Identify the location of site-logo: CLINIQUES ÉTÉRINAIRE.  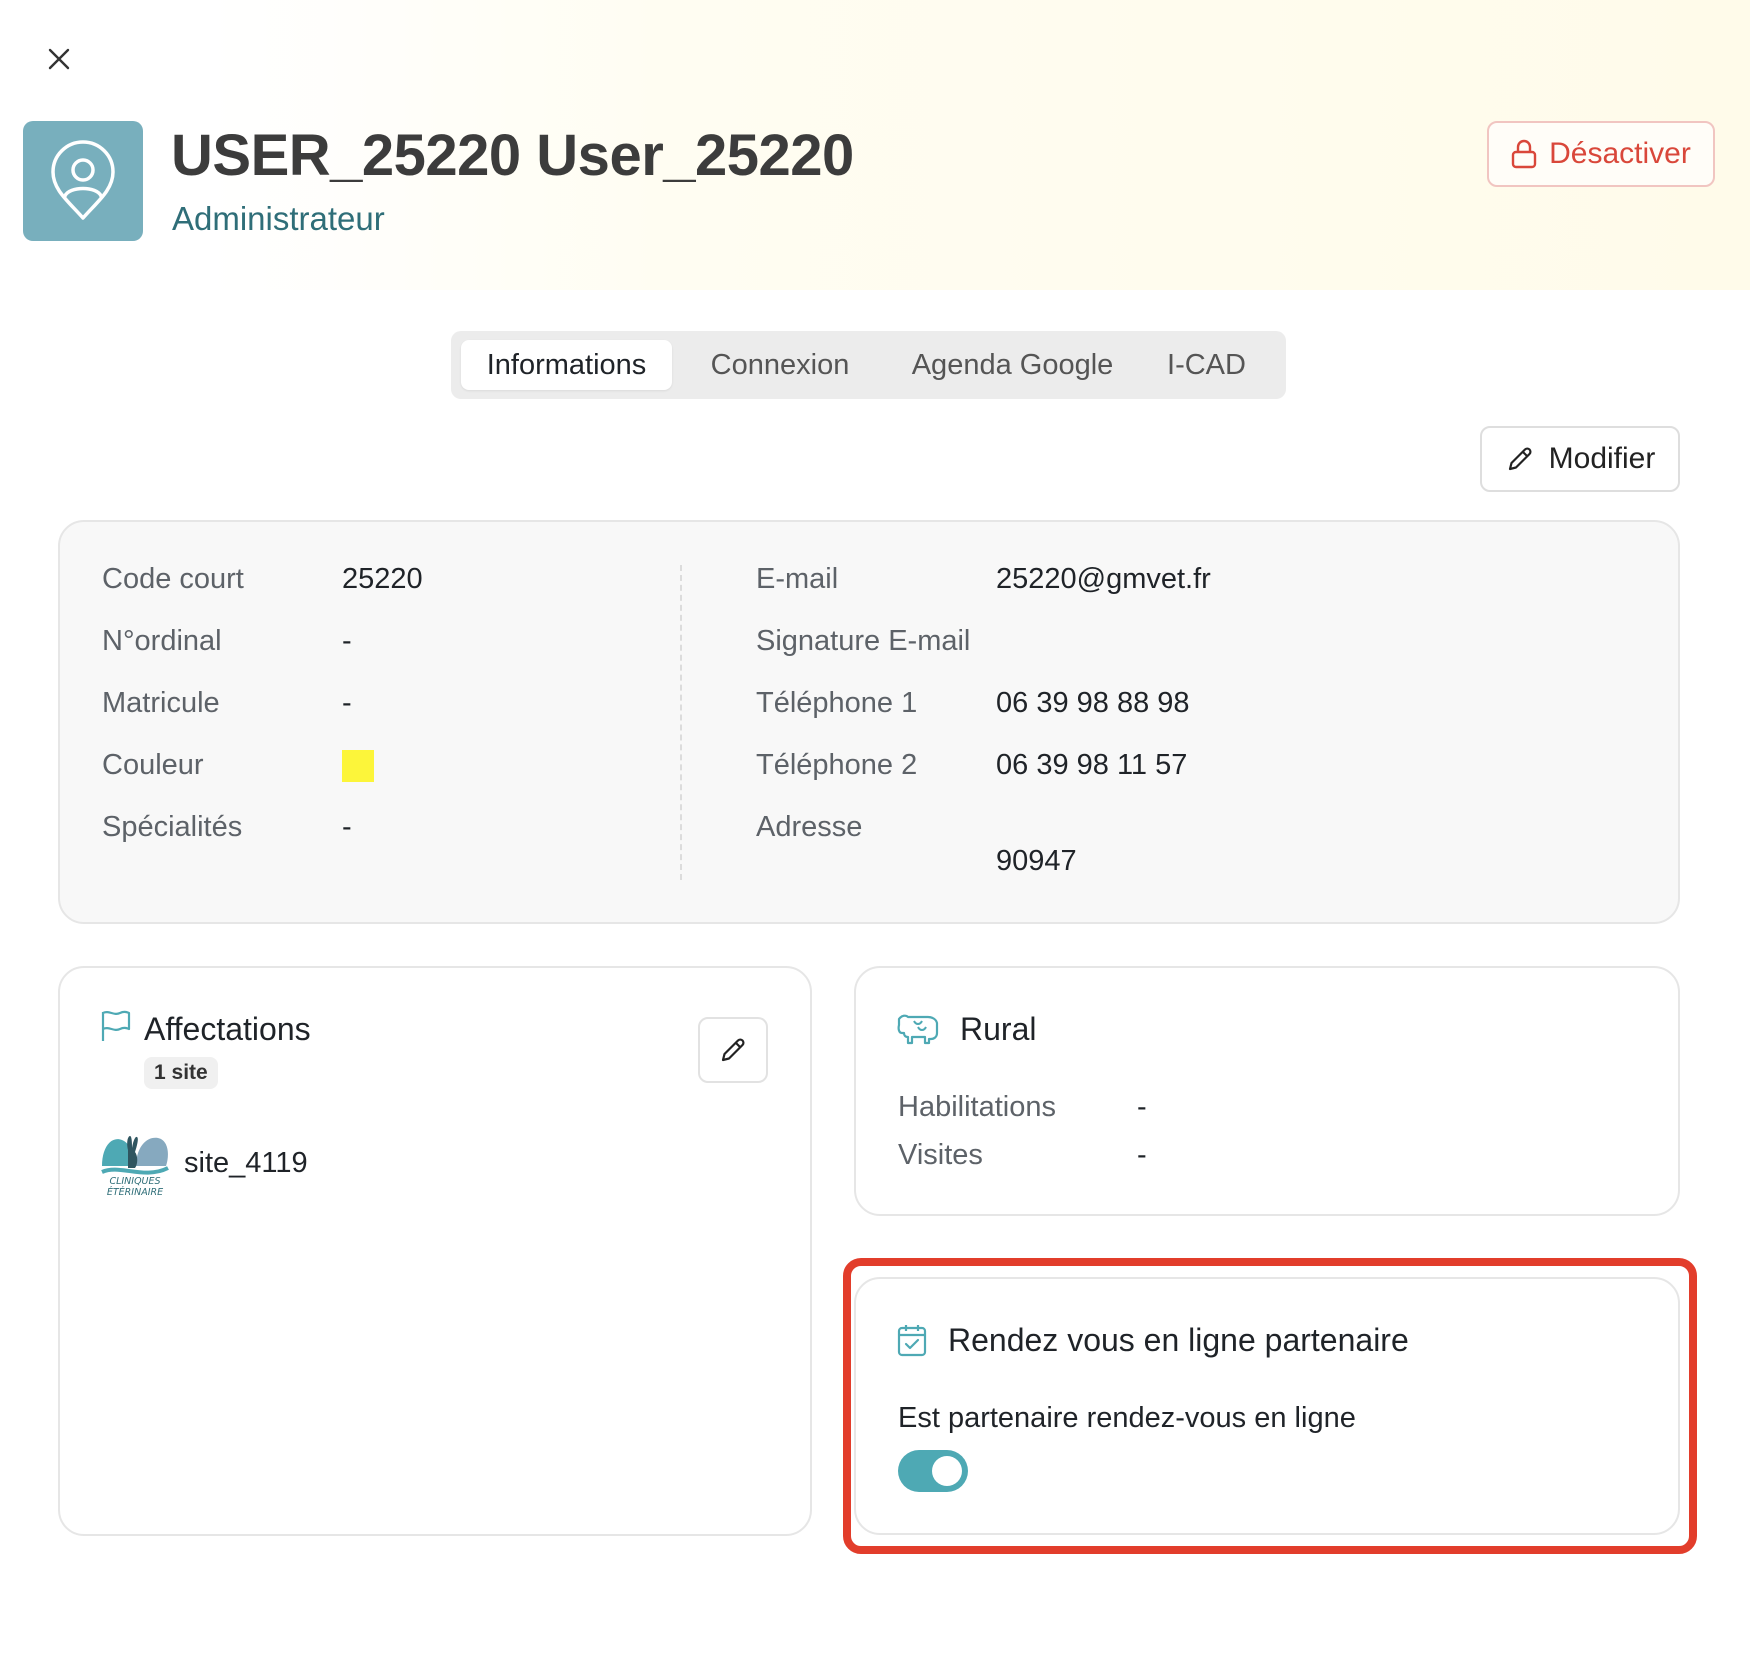
(135, 1163).